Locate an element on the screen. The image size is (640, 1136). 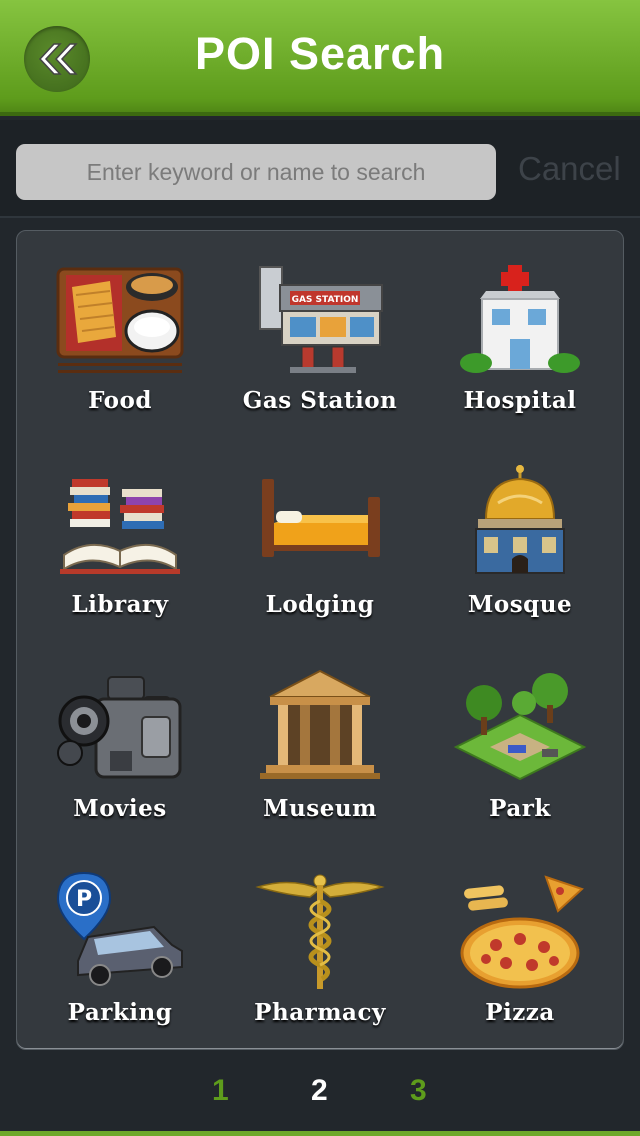
category-label: Hospital is located at coordinates (520, 400).